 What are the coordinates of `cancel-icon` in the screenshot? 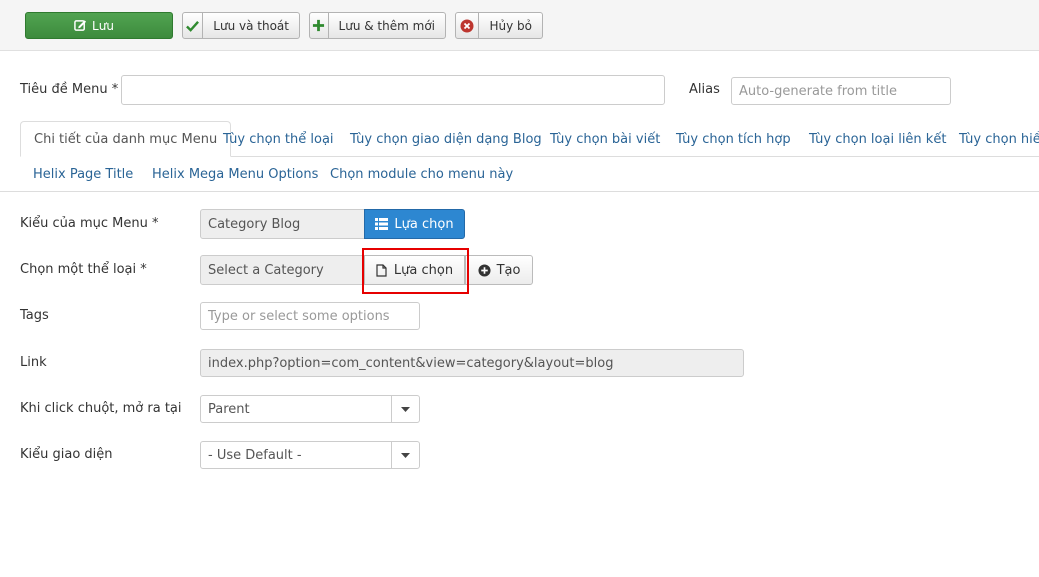 It's located at (468, 25).